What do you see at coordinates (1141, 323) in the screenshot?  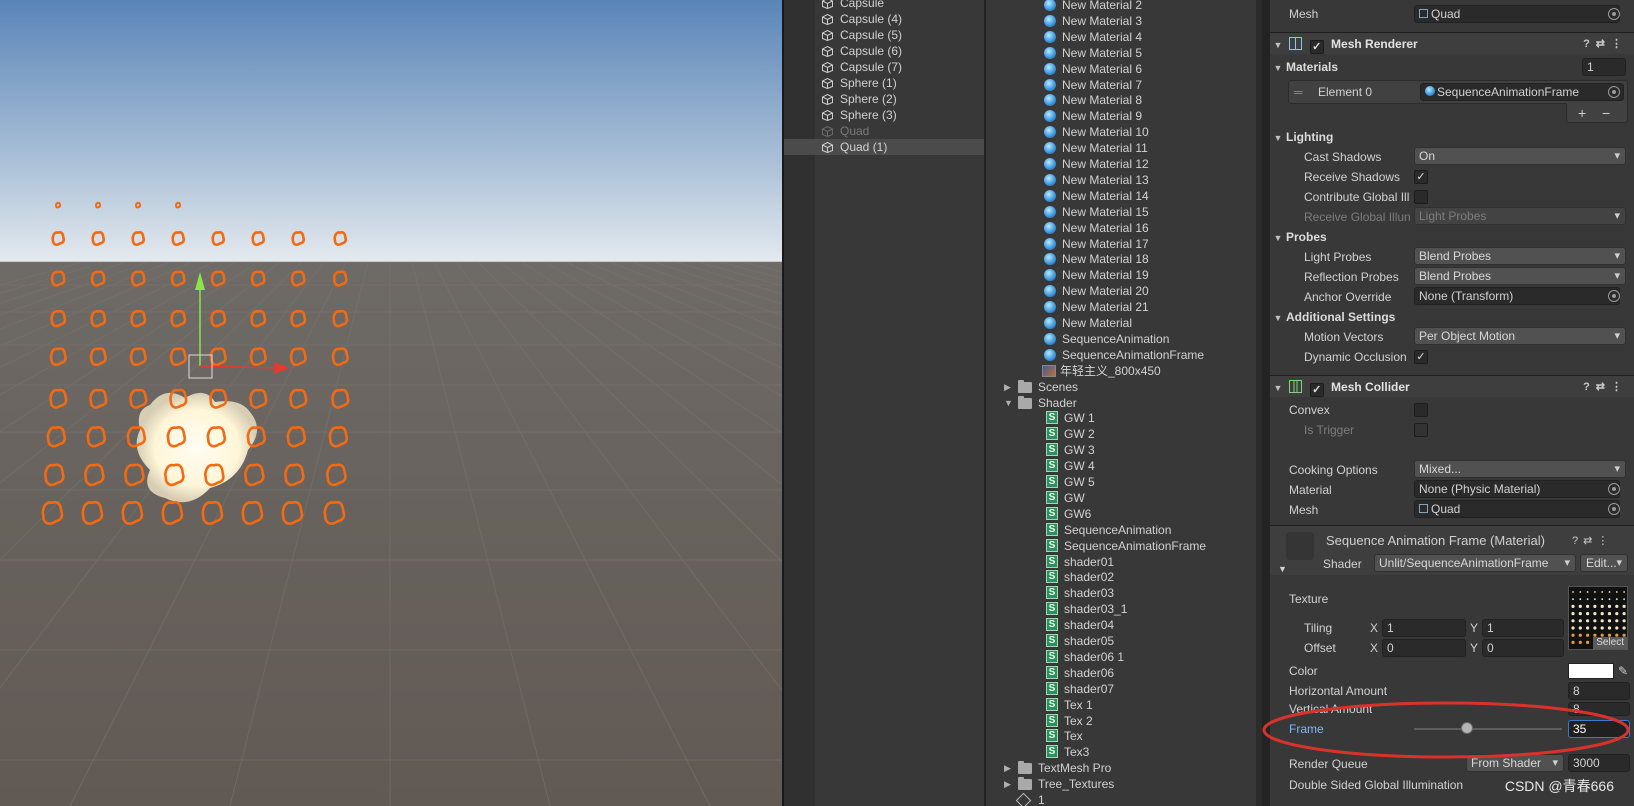 I see `project-item: New Material` at bounding box center [1141, 323].